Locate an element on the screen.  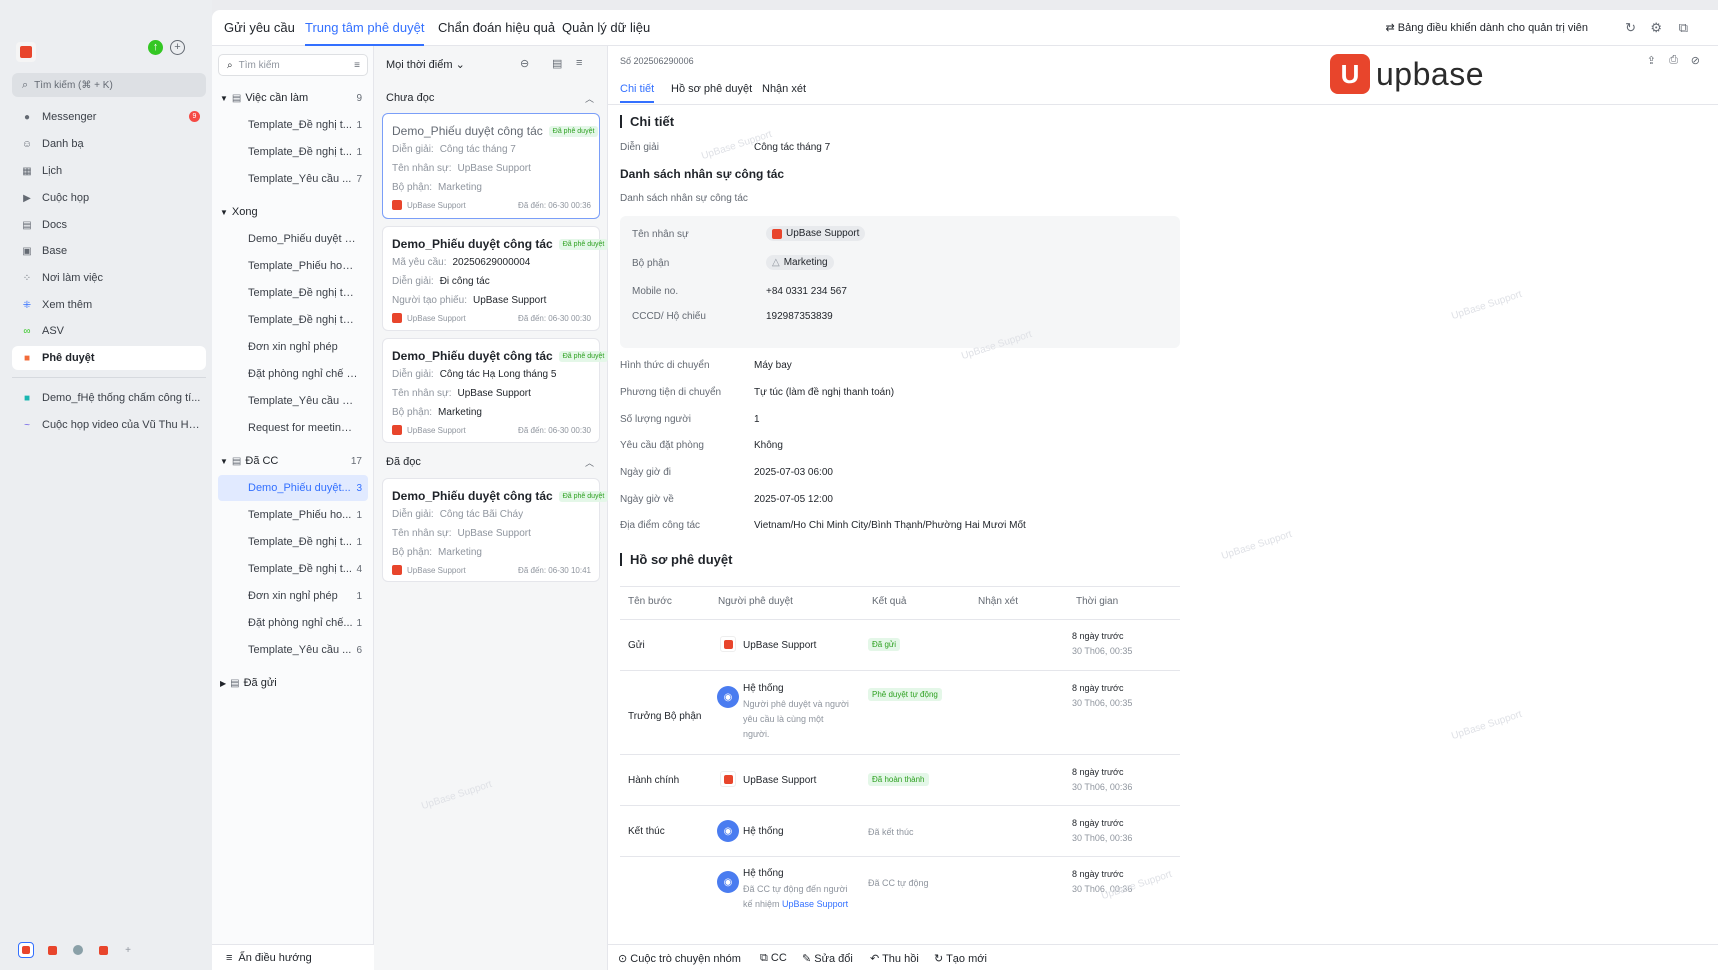
sidebar-item-asv: ∞ ASV is located at coordinates (109, 331).